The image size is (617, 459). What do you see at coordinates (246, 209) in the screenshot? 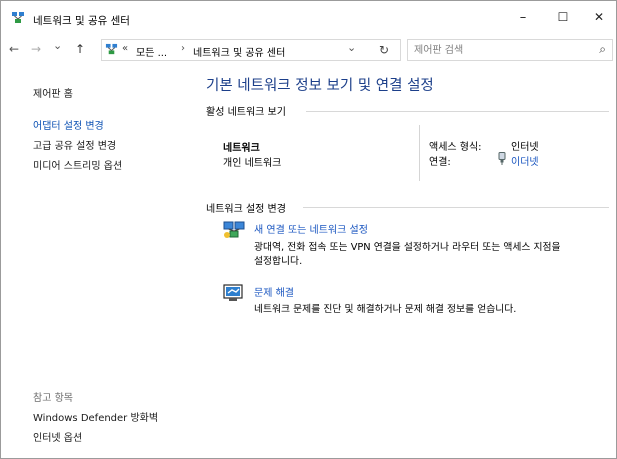
I see `change-settings-heading: 네트워크 설정 변경` at bounding box center [246, 209].